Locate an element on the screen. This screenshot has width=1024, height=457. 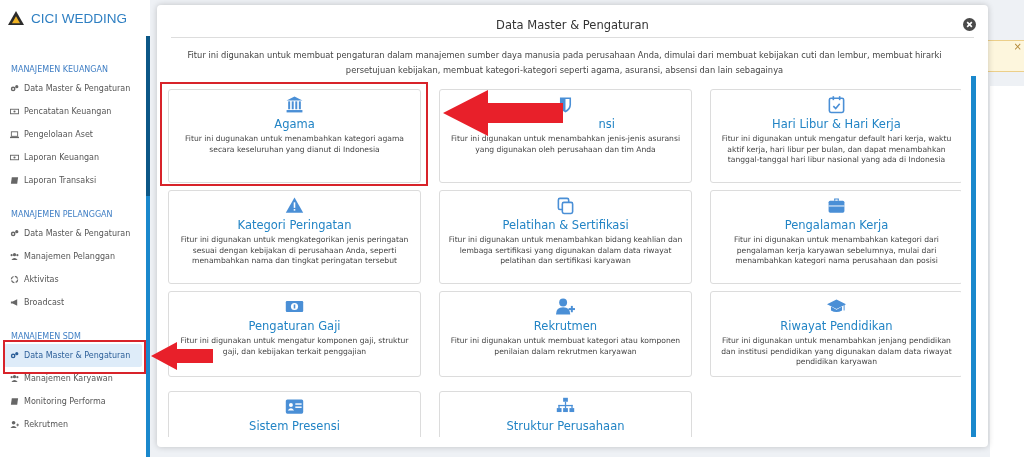
feature-card: Sistem Presensi is located at coordinates (294, 414).